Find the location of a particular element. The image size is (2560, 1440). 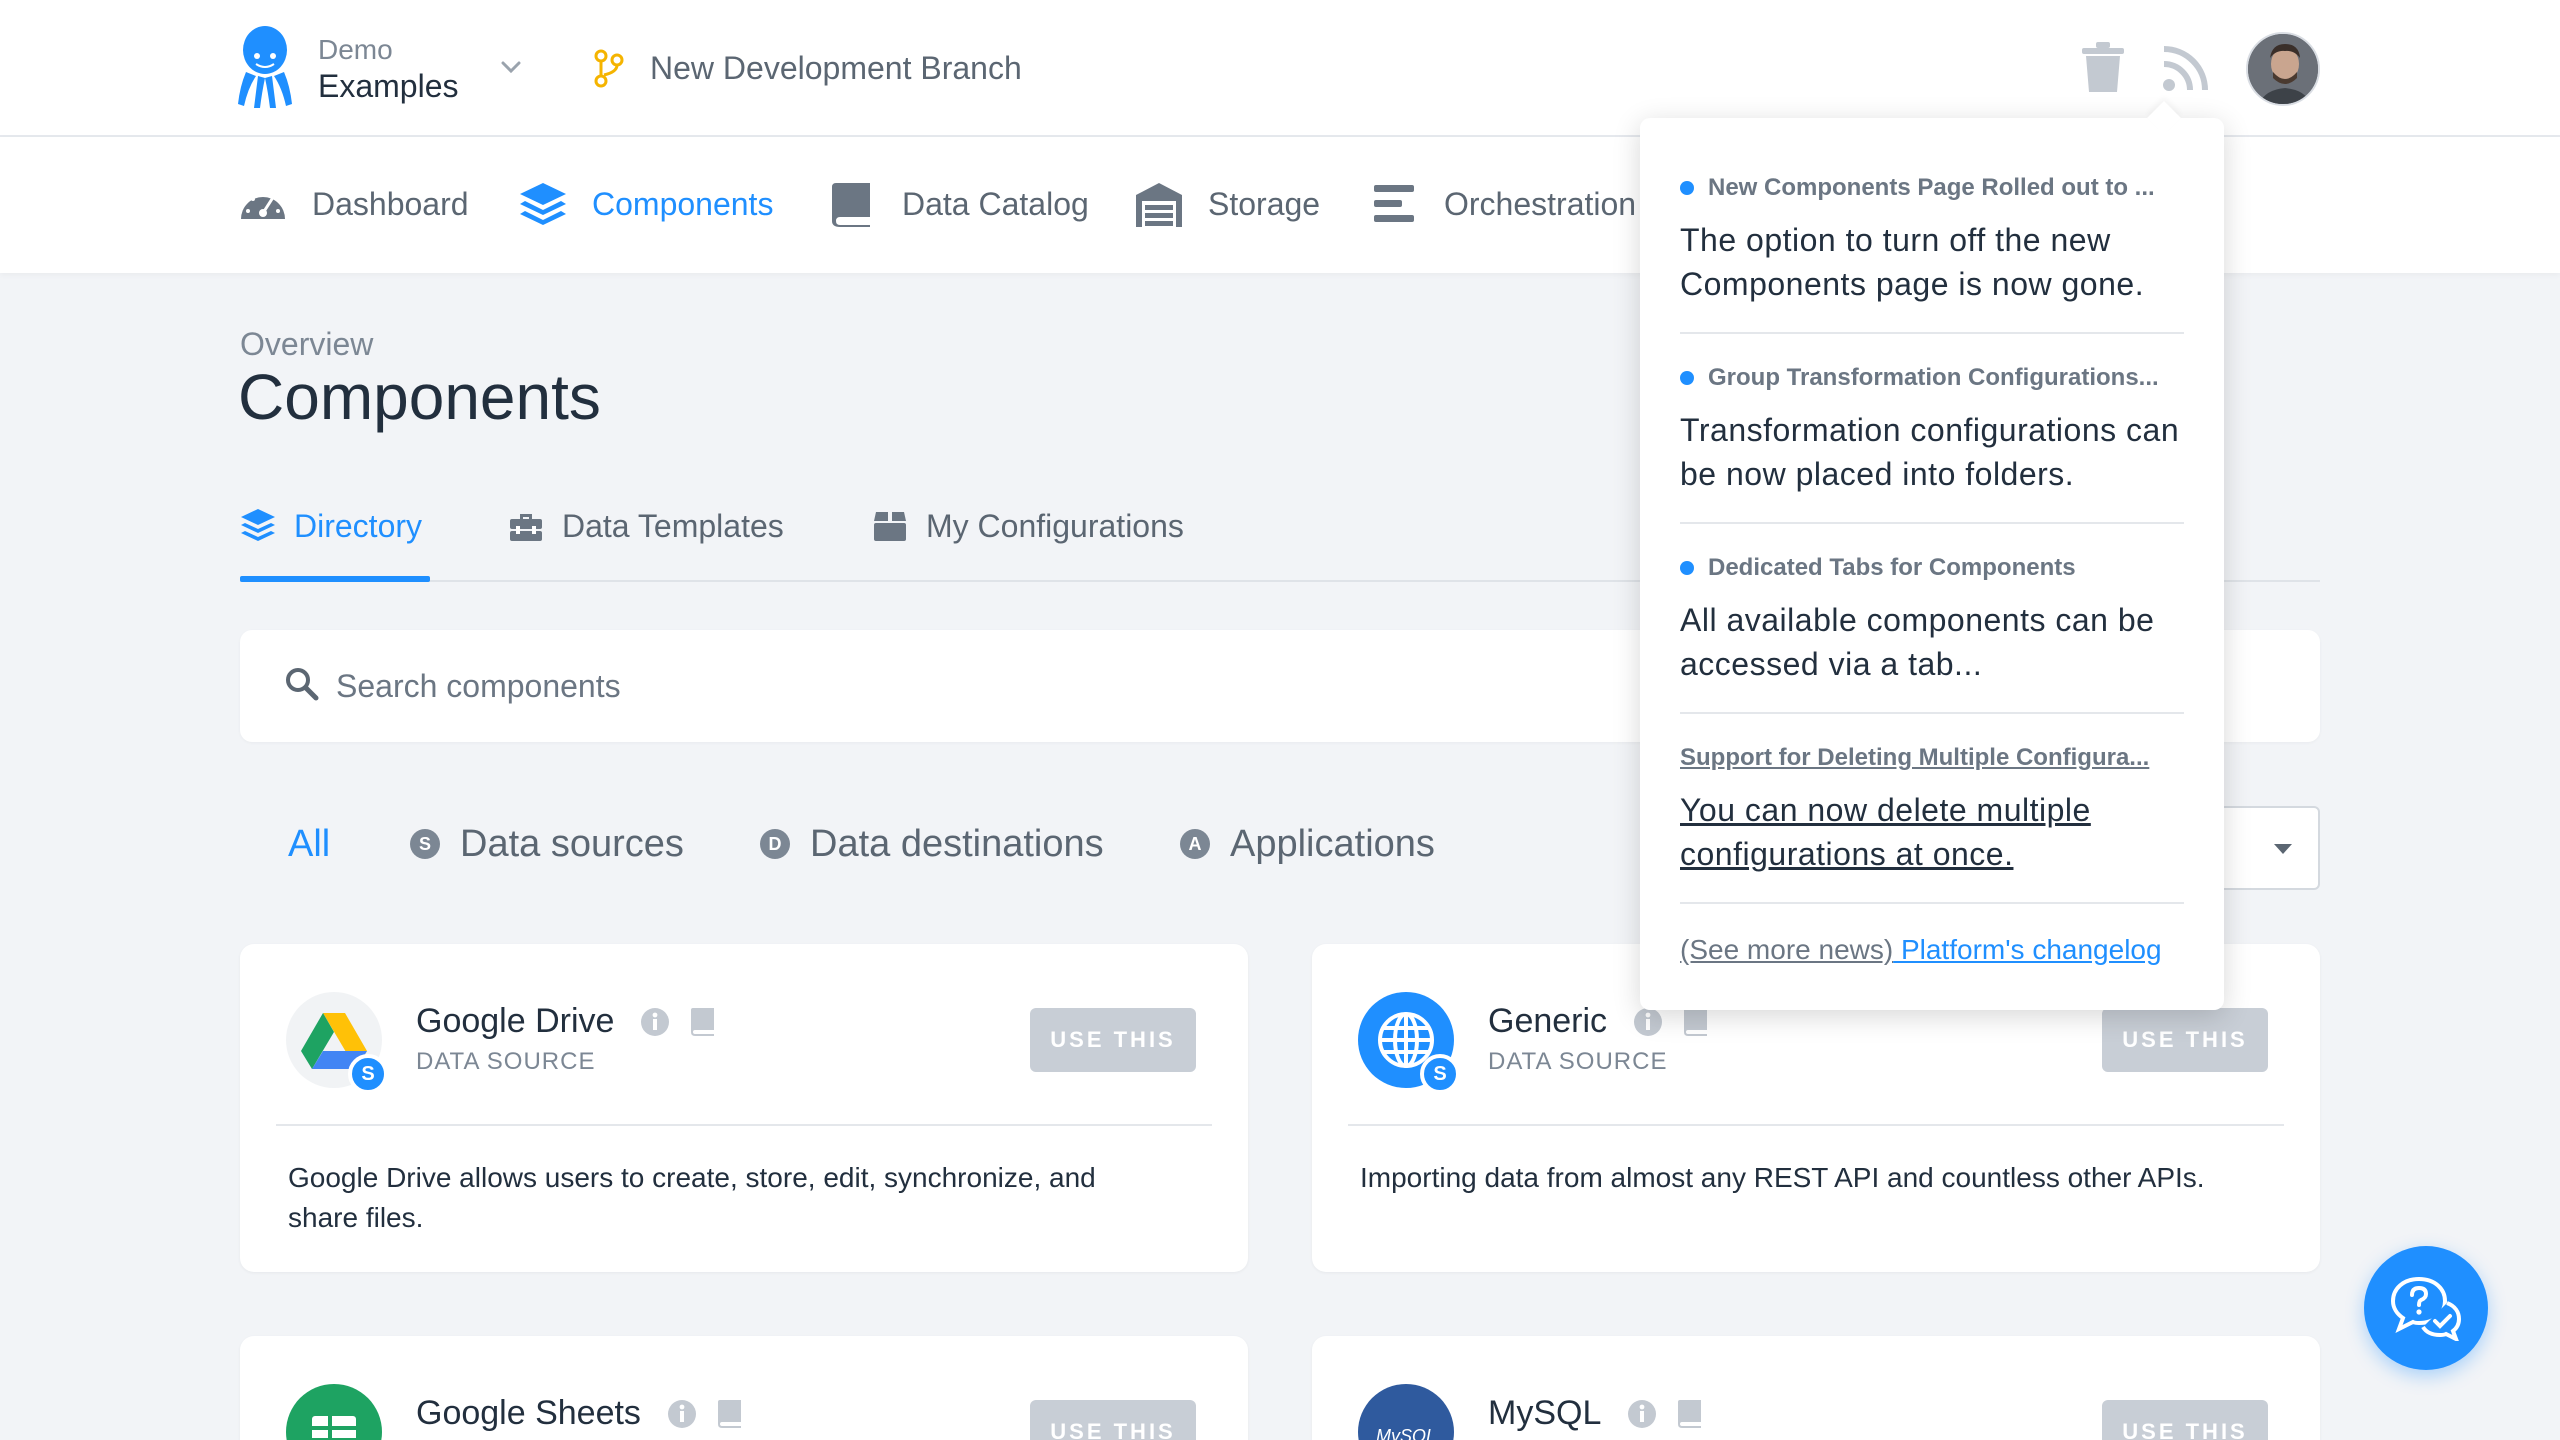

filter-all: All is located at coordinates (309, 844).